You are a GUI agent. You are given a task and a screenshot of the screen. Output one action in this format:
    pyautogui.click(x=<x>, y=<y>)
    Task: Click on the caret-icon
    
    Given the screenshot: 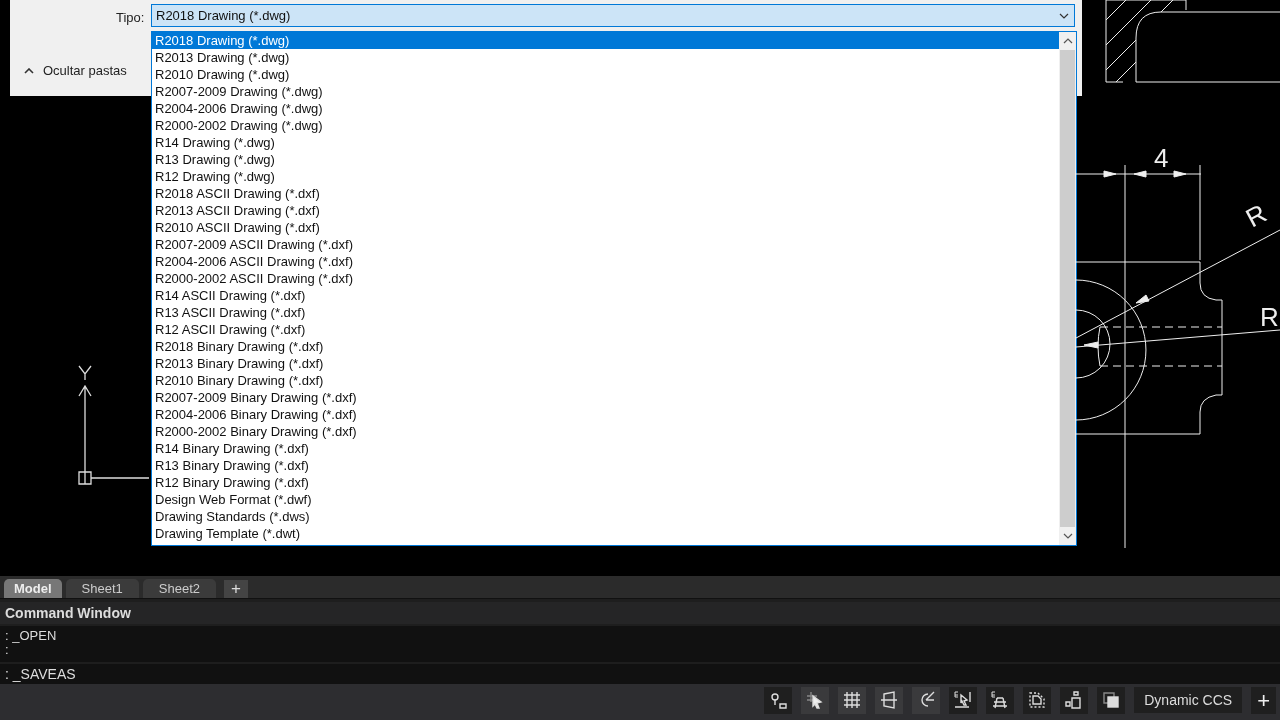 What is the action you would take?
    pyautogui.click(x=29, y=70)
    